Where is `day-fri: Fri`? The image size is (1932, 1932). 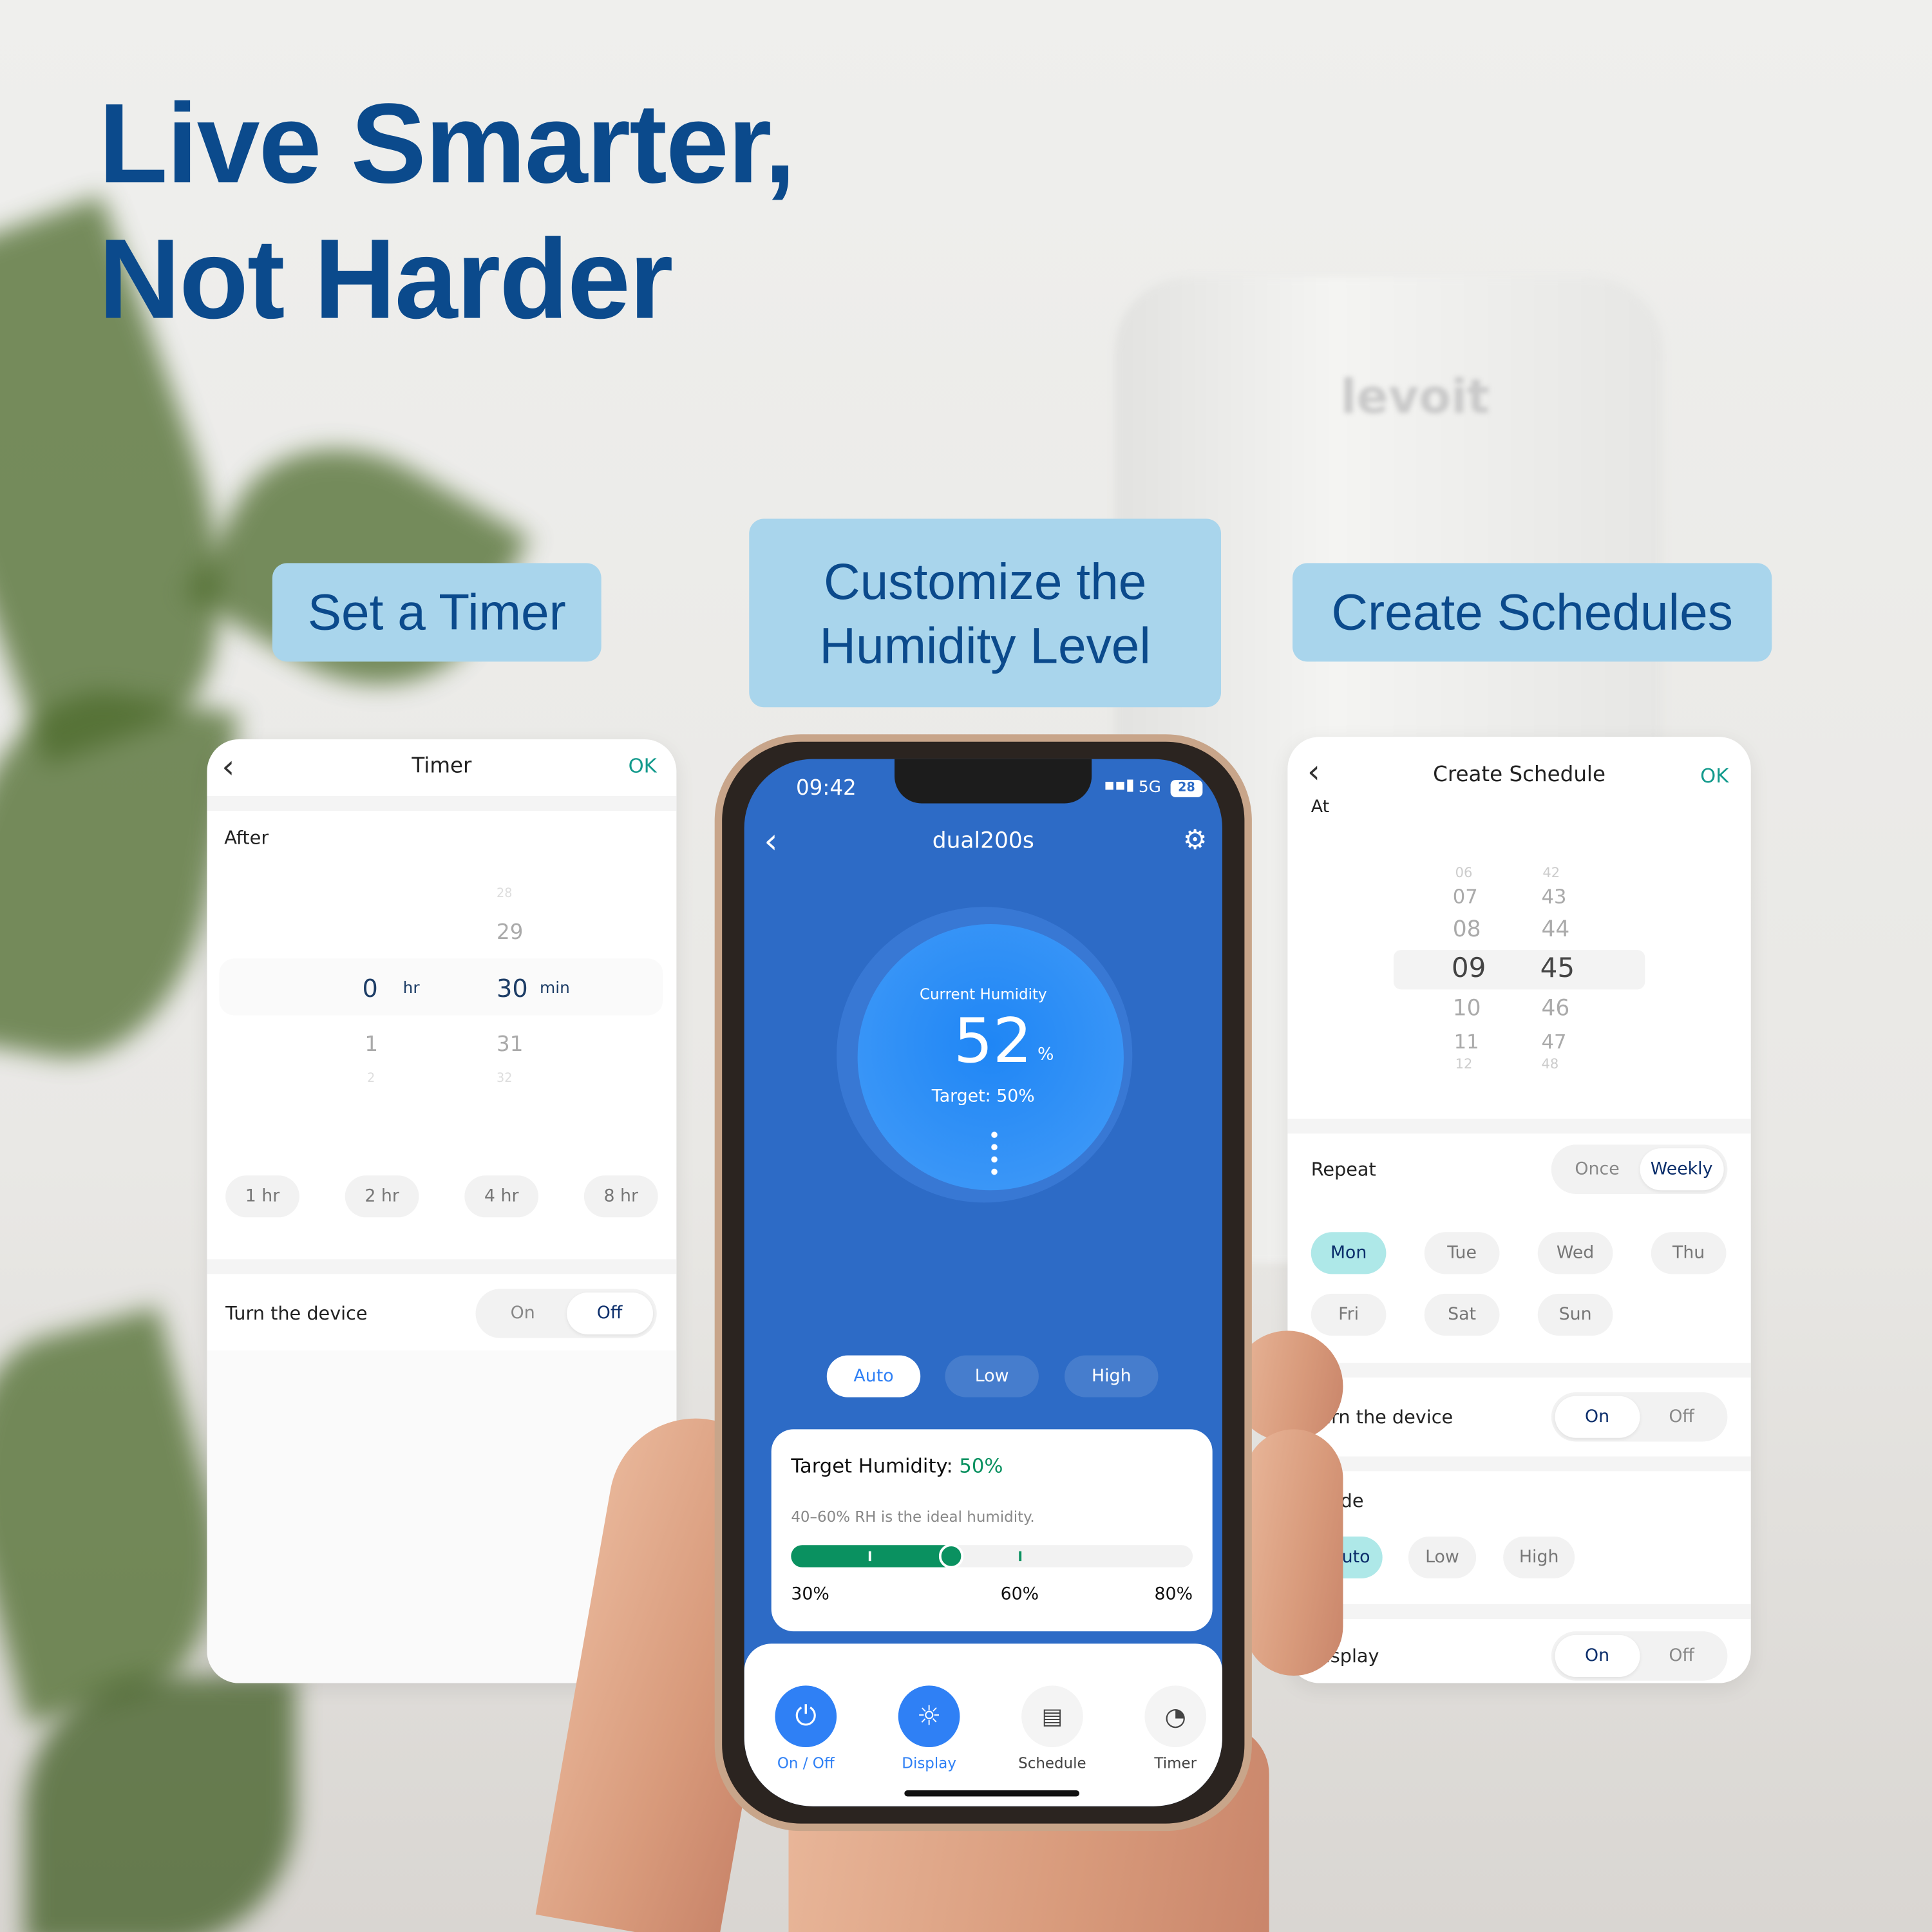 day-fri: Fri is located at coordinates (1349, 1315).